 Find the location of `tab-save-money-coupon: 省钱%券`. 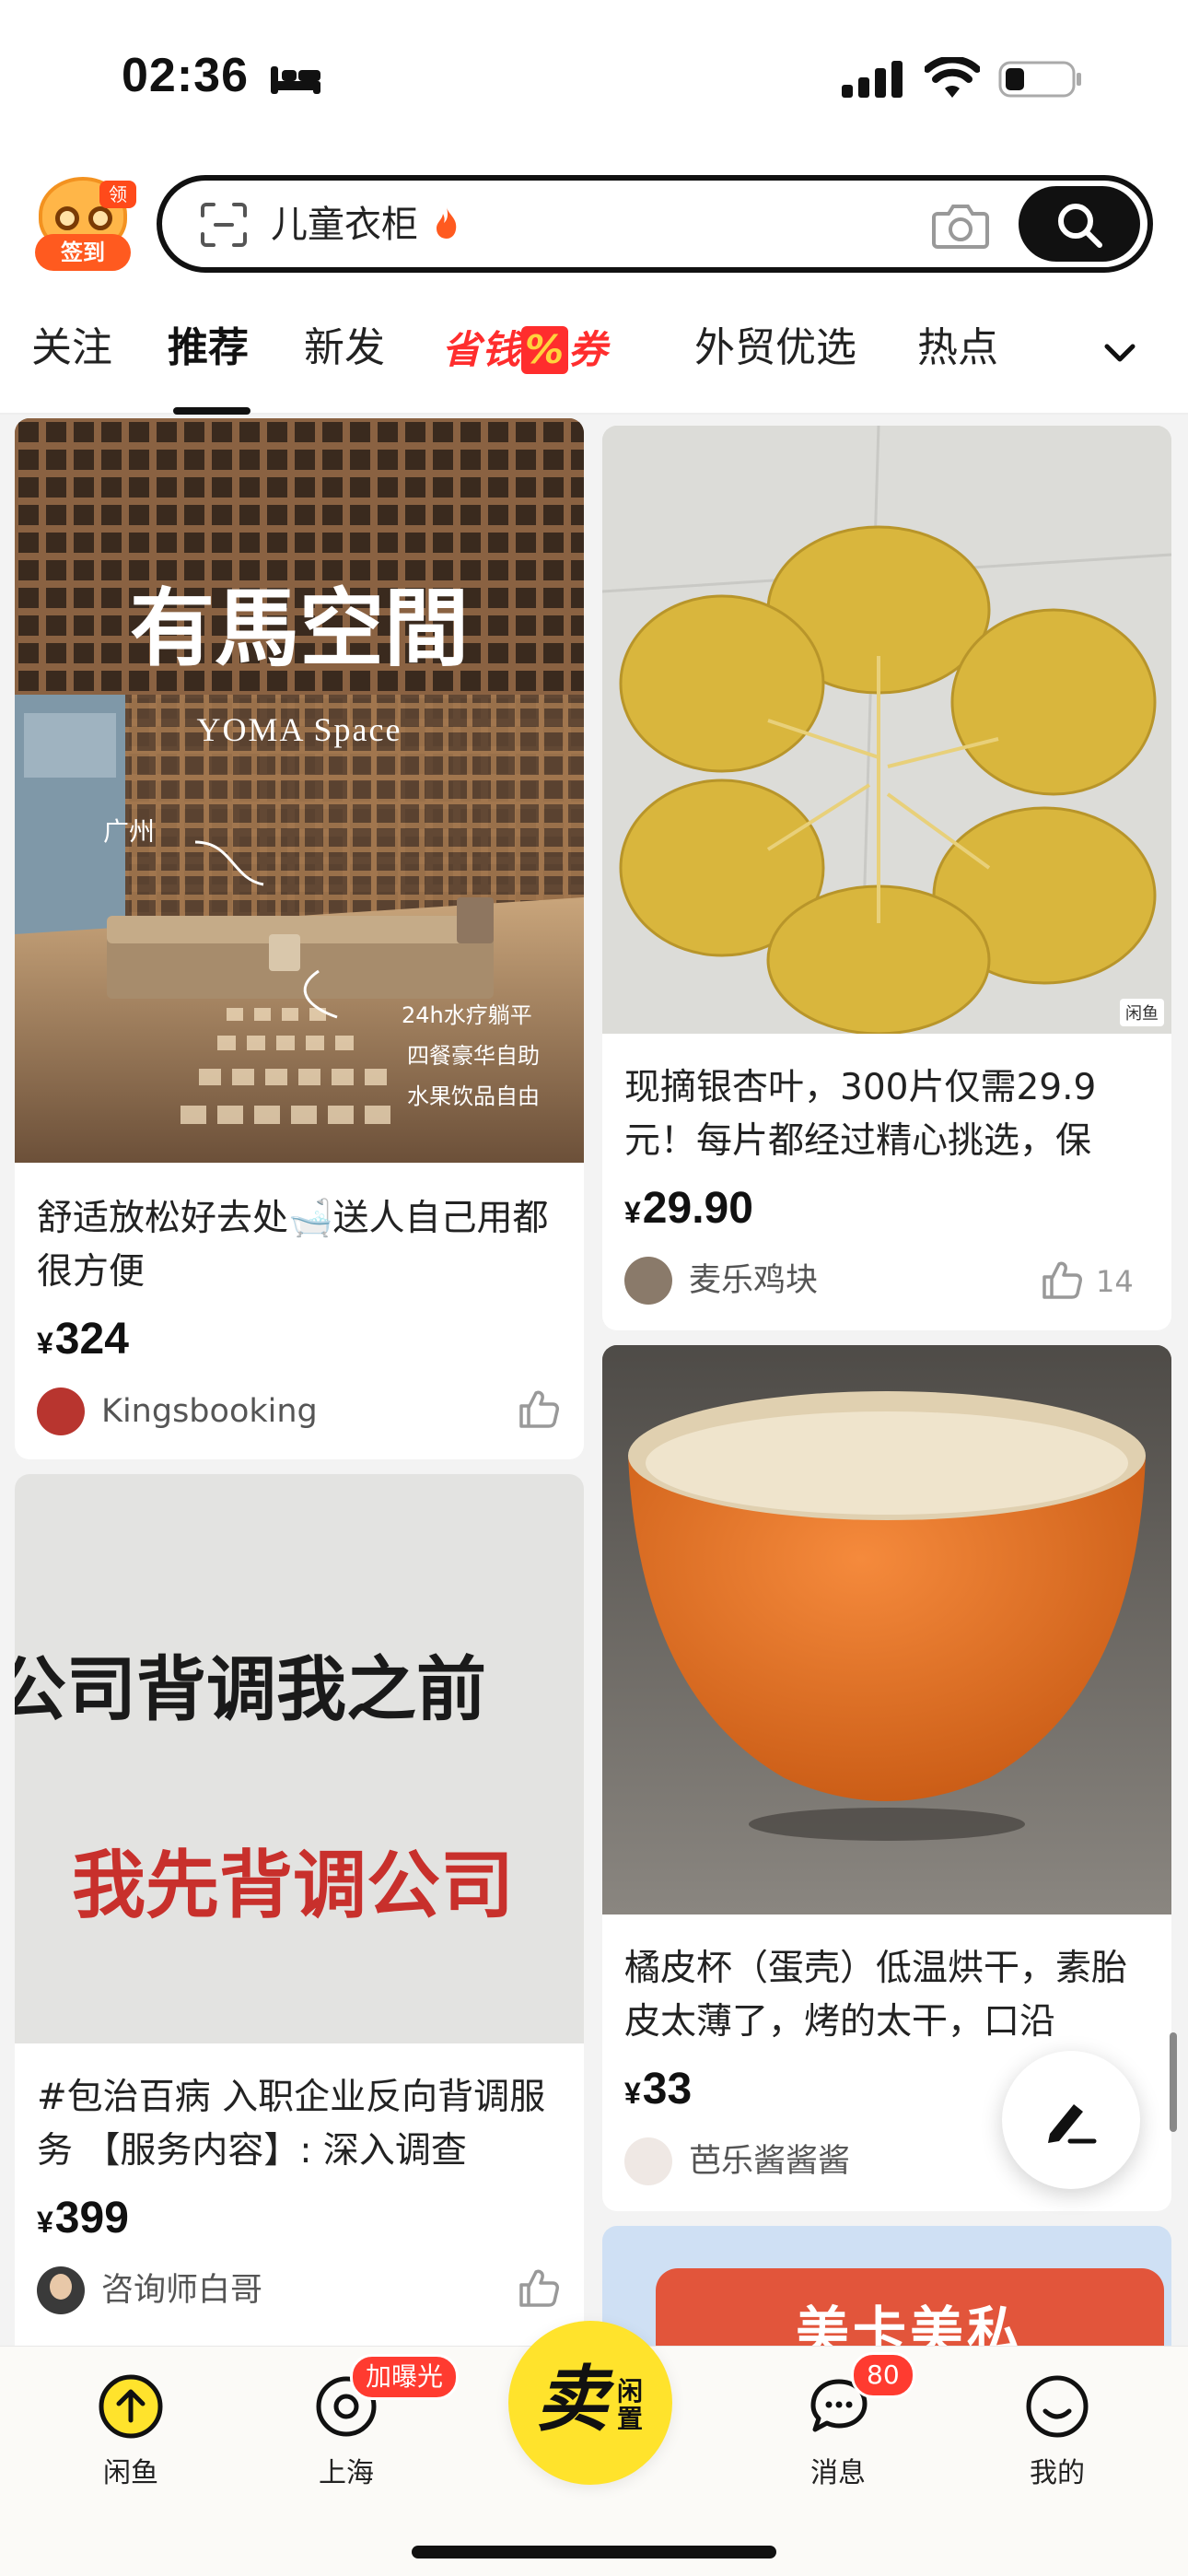

tab-save-money-coupon: 省钱%券 is located at coordinates (525, 350).